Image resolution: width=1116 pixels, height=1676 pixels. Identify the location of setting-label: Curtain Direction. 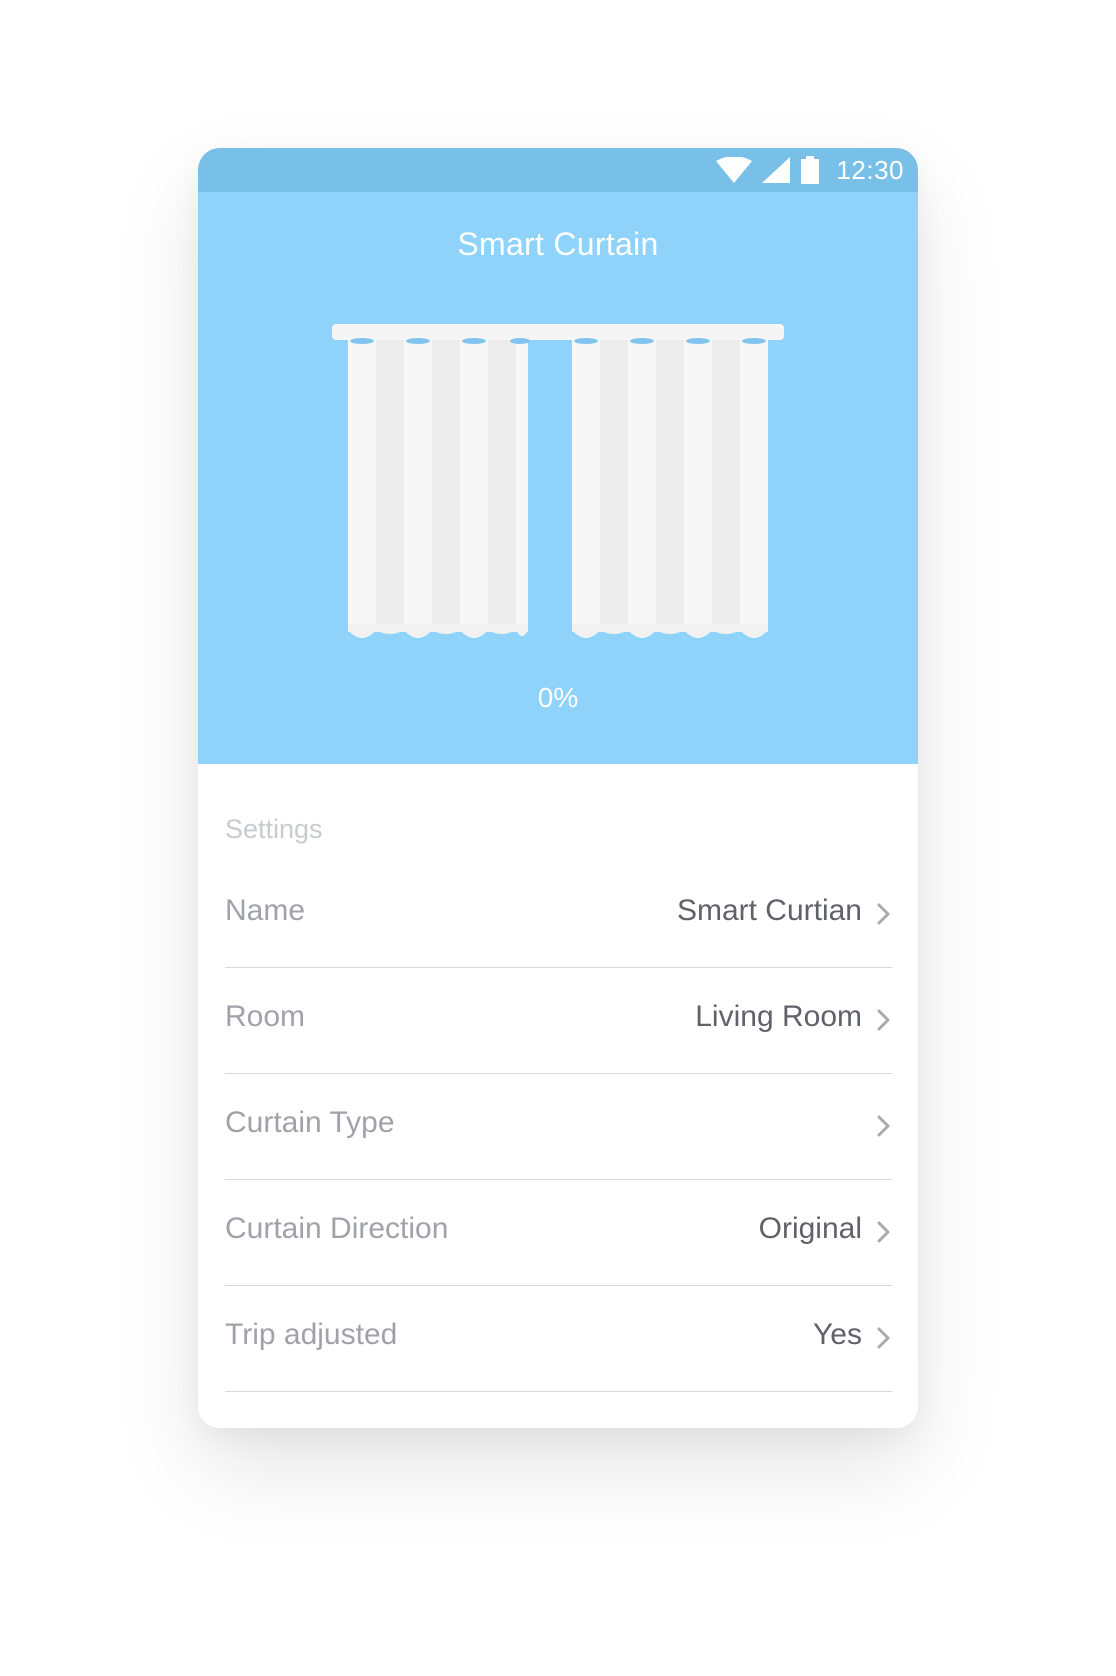
(337, 1228).